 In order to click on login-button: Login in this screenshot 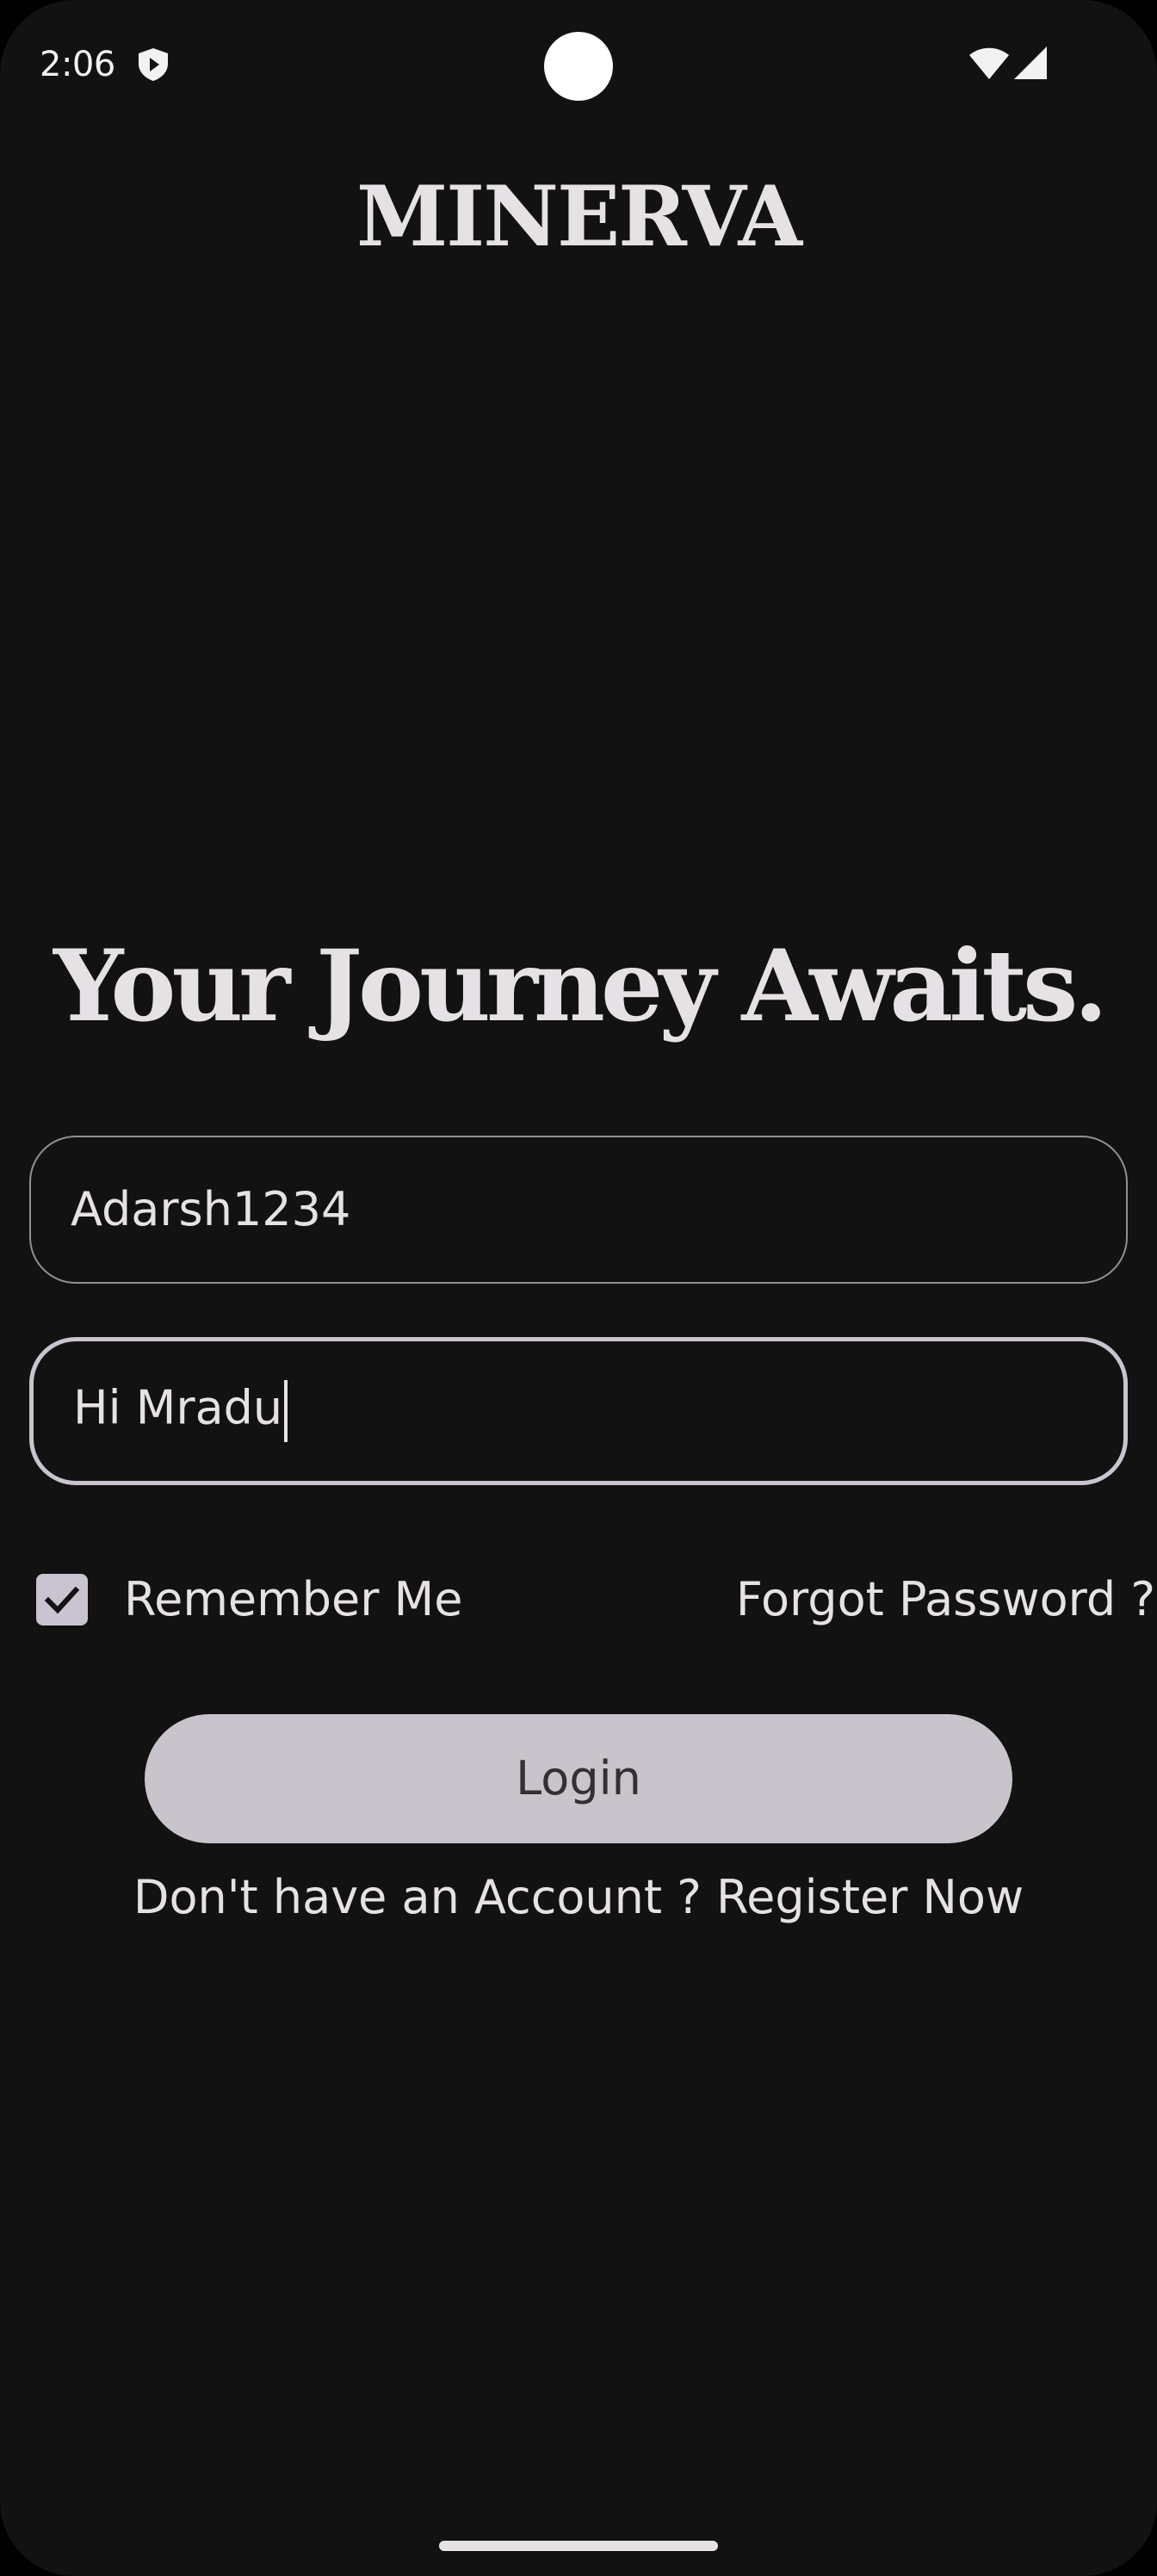, I will do `click(579, 1778)`.